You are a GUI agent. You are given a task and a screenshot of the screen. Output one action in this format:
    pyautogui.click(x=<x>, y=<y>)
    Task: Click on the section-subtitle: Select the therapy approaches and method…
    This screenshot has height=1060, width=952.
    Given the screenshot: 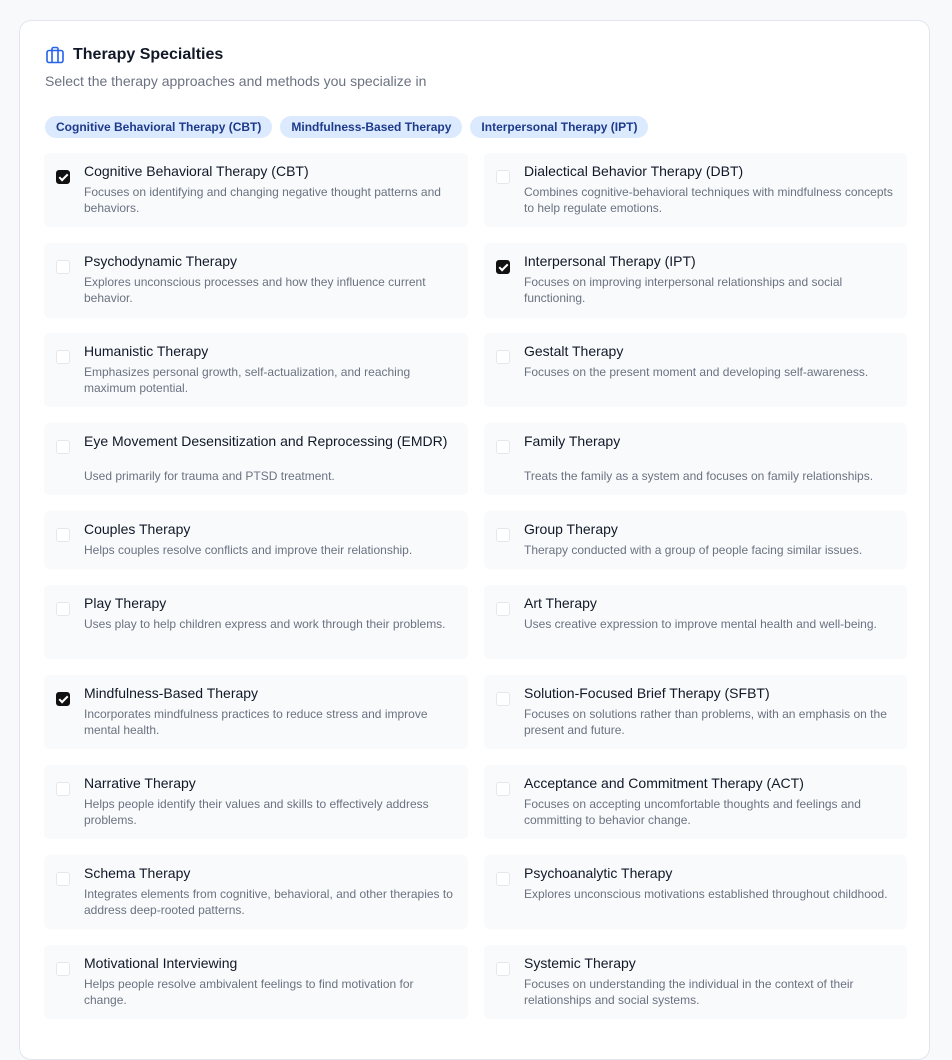 What is the action you would take?
    pyautogui.click(x=236, y=81)
    